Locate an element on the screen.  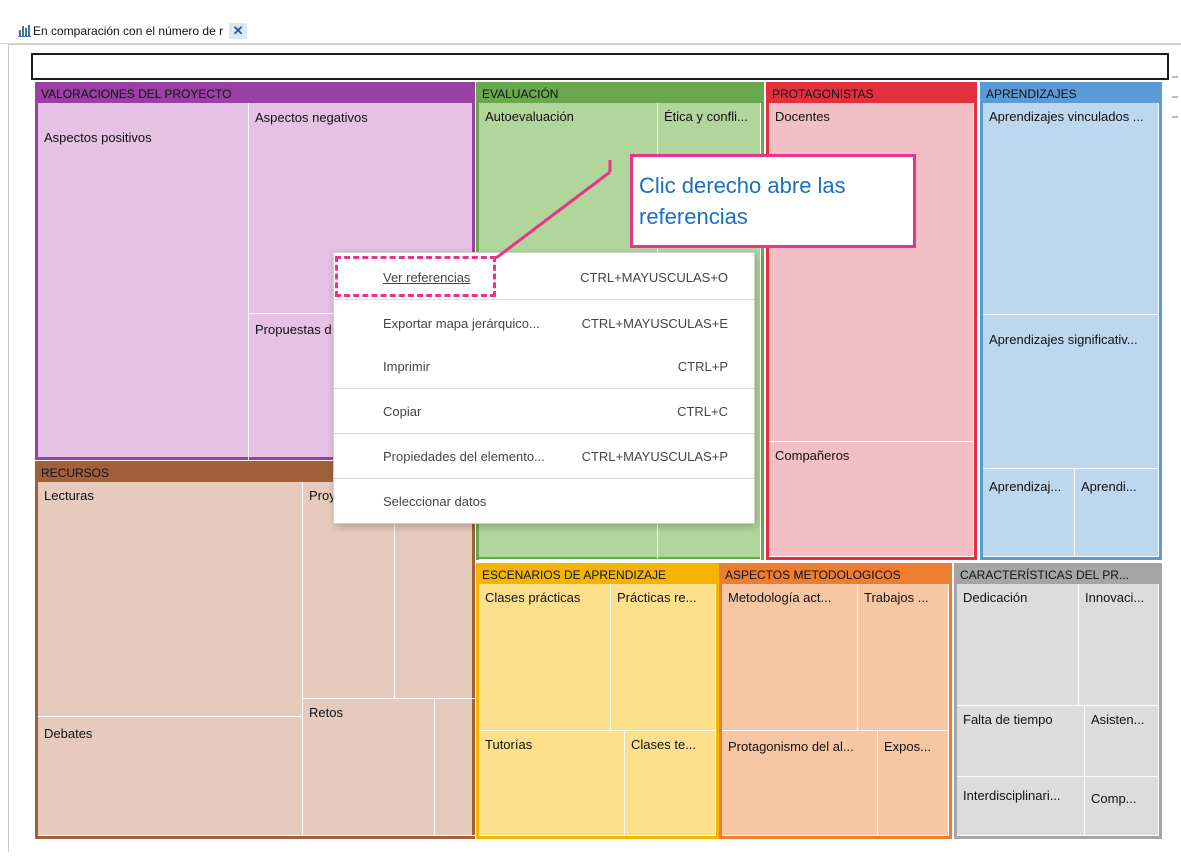
callout-box: Clic derecho abre las referencias is located at coordinates (773, 201).